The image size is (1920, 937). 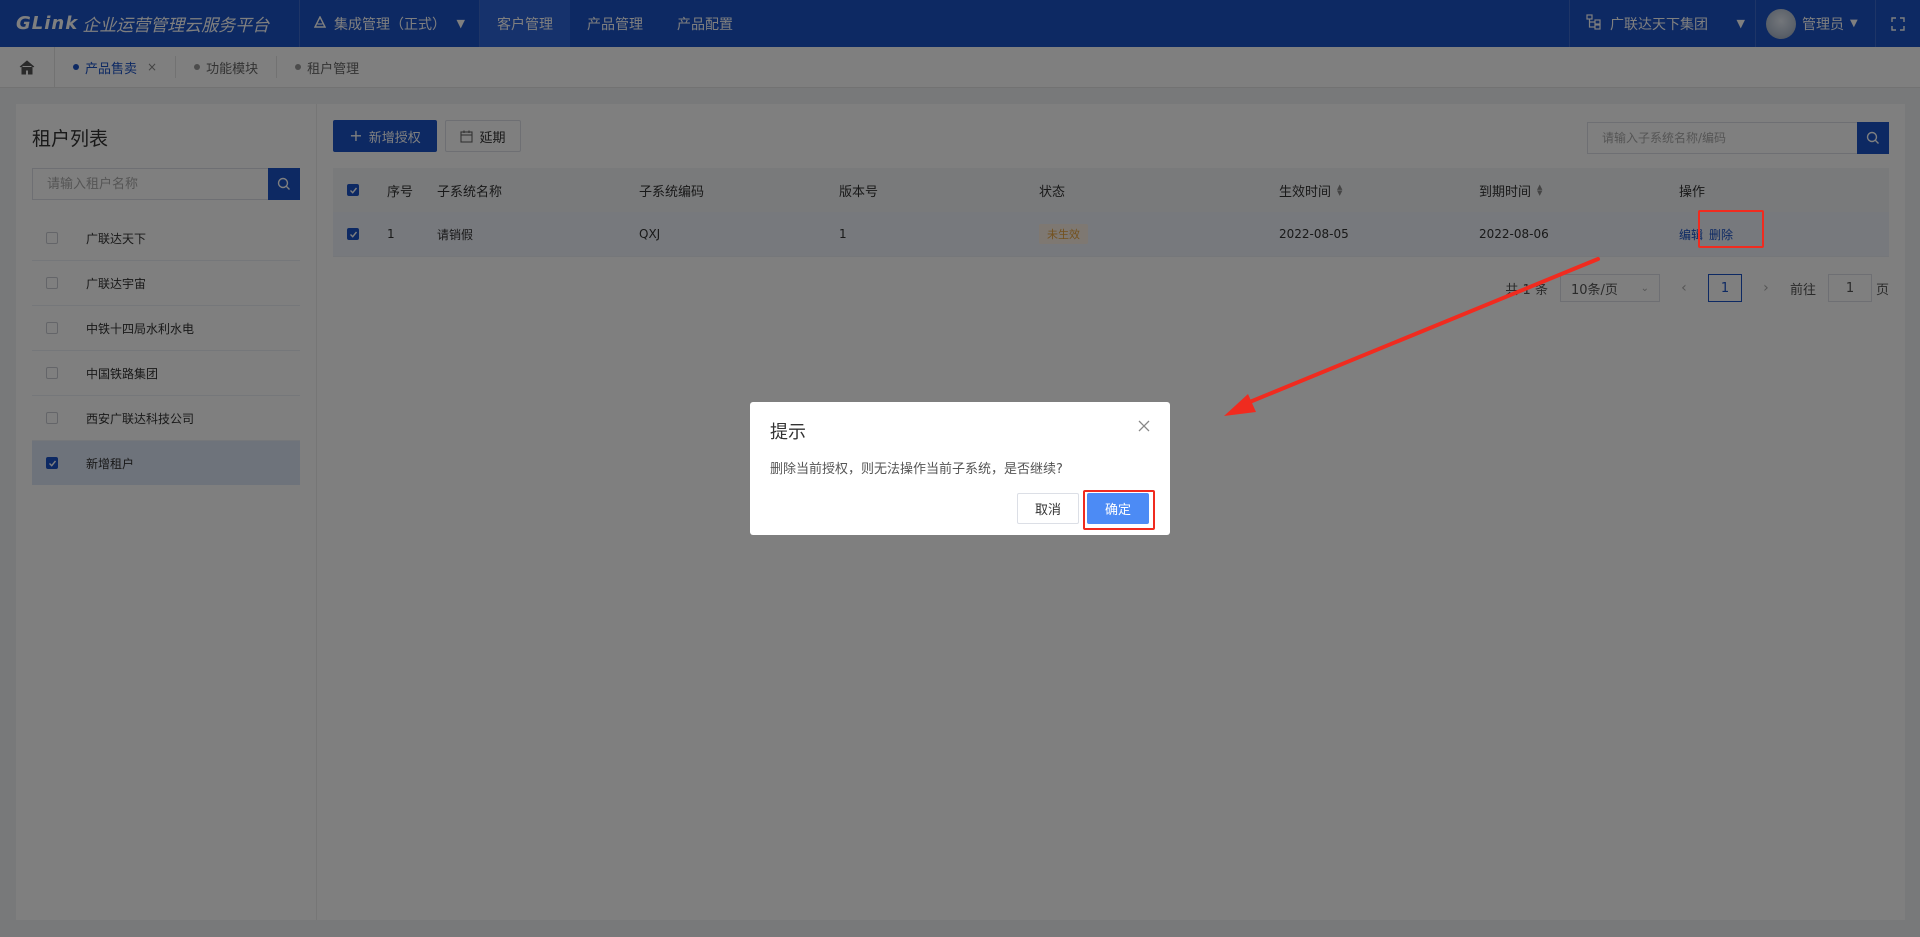 What do you see at coordinates (916, 469) in the screenshot?
I see `dialog-message: 删除当前授权，则无法操作当前子系统，是否继续?` at bounding box center [916, 469].